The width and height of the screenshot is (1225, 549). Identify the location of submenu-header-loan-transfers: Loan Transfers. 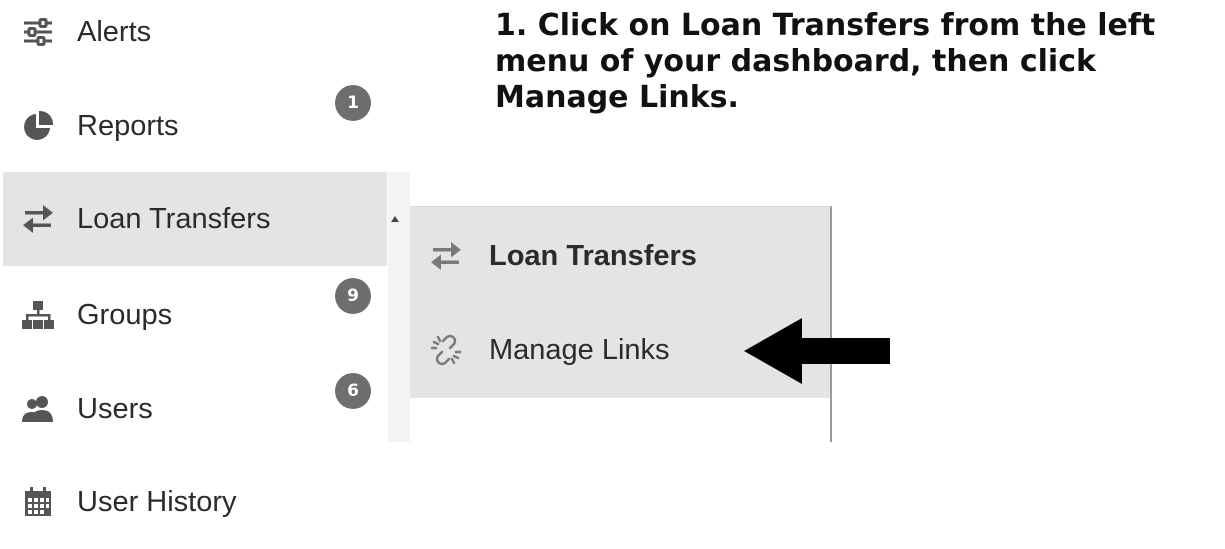
(620, 256).